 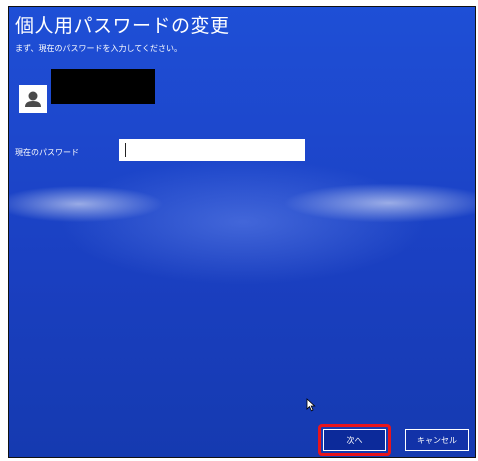 I want to click on text-caret, so click(x=125, y=150).